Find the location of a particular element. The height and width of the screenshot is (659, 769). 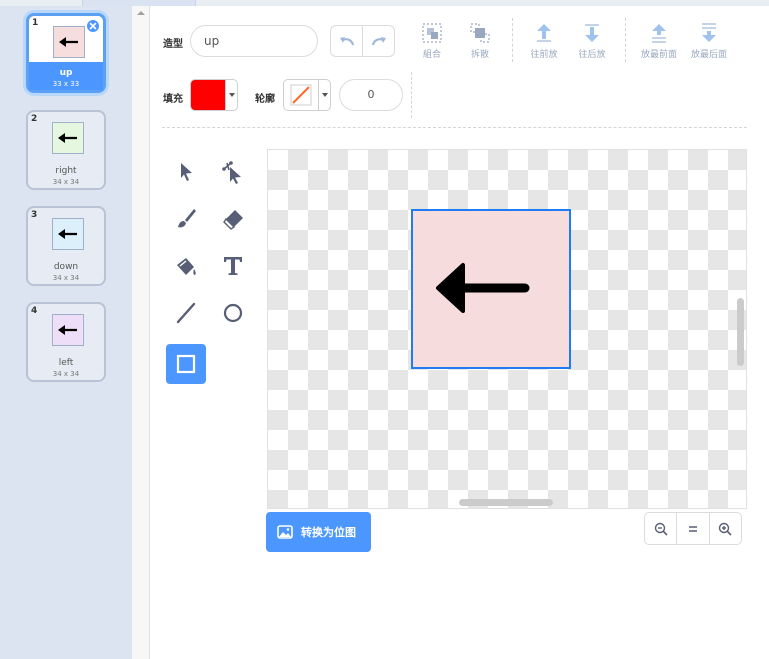

costume-item-left: 4 left 34 x 34 is located at coordinates (66, 342).